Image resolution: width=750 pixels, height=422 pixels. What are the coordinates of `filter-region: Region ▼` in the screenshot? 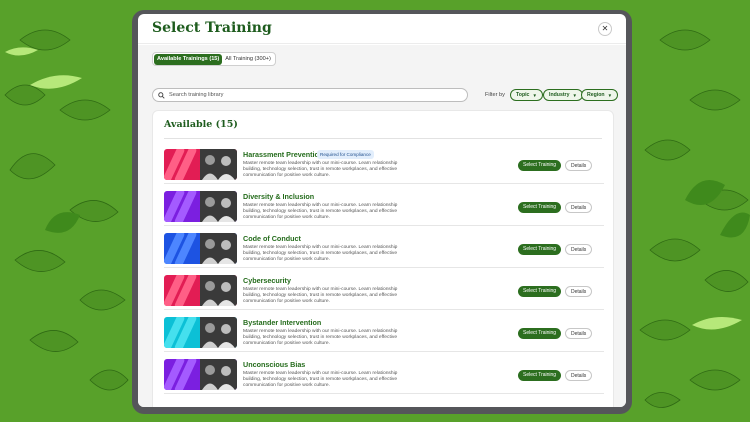 It's located at (600, 95).